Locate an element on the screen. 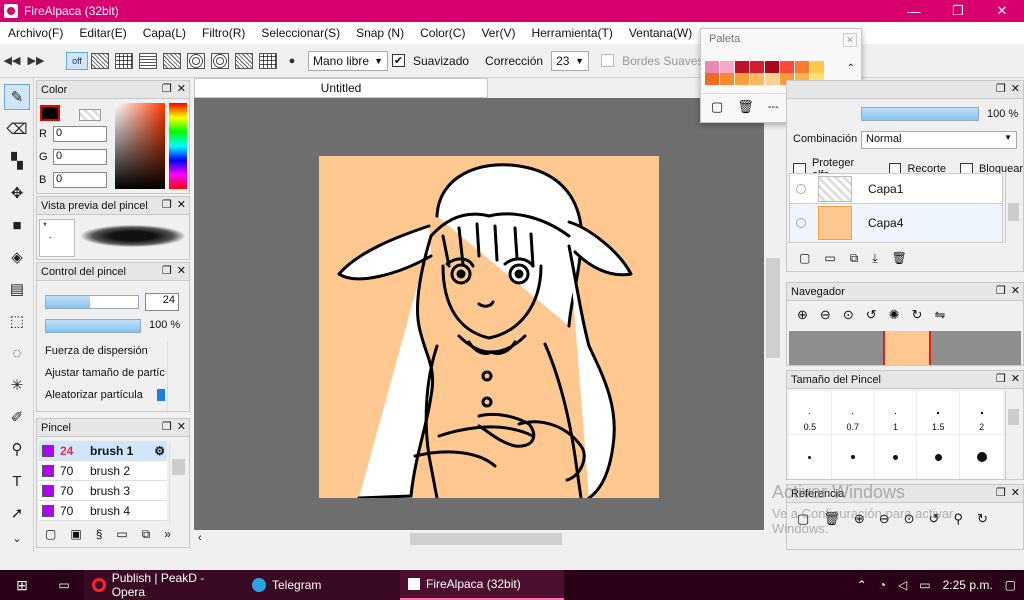  snap-grid-icon is located at coordinates (124, 60).